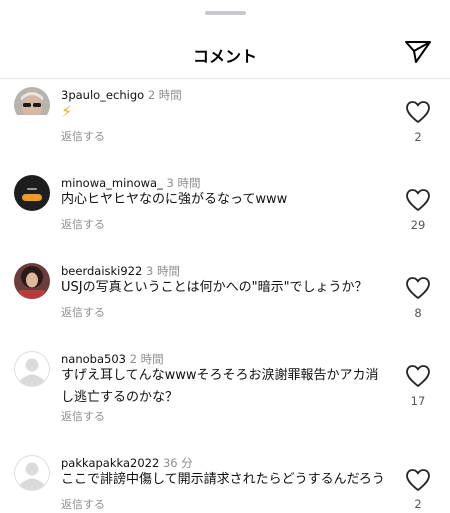 The image size is (450, 513). What do you see at coordinates (220, 386) in the screenshot?
I see `comment-text: すげえ耳してんなwwwそろそろお涙謝罪報告かアカ消し逃亡するのかな？` at bounding box center [220, 386].